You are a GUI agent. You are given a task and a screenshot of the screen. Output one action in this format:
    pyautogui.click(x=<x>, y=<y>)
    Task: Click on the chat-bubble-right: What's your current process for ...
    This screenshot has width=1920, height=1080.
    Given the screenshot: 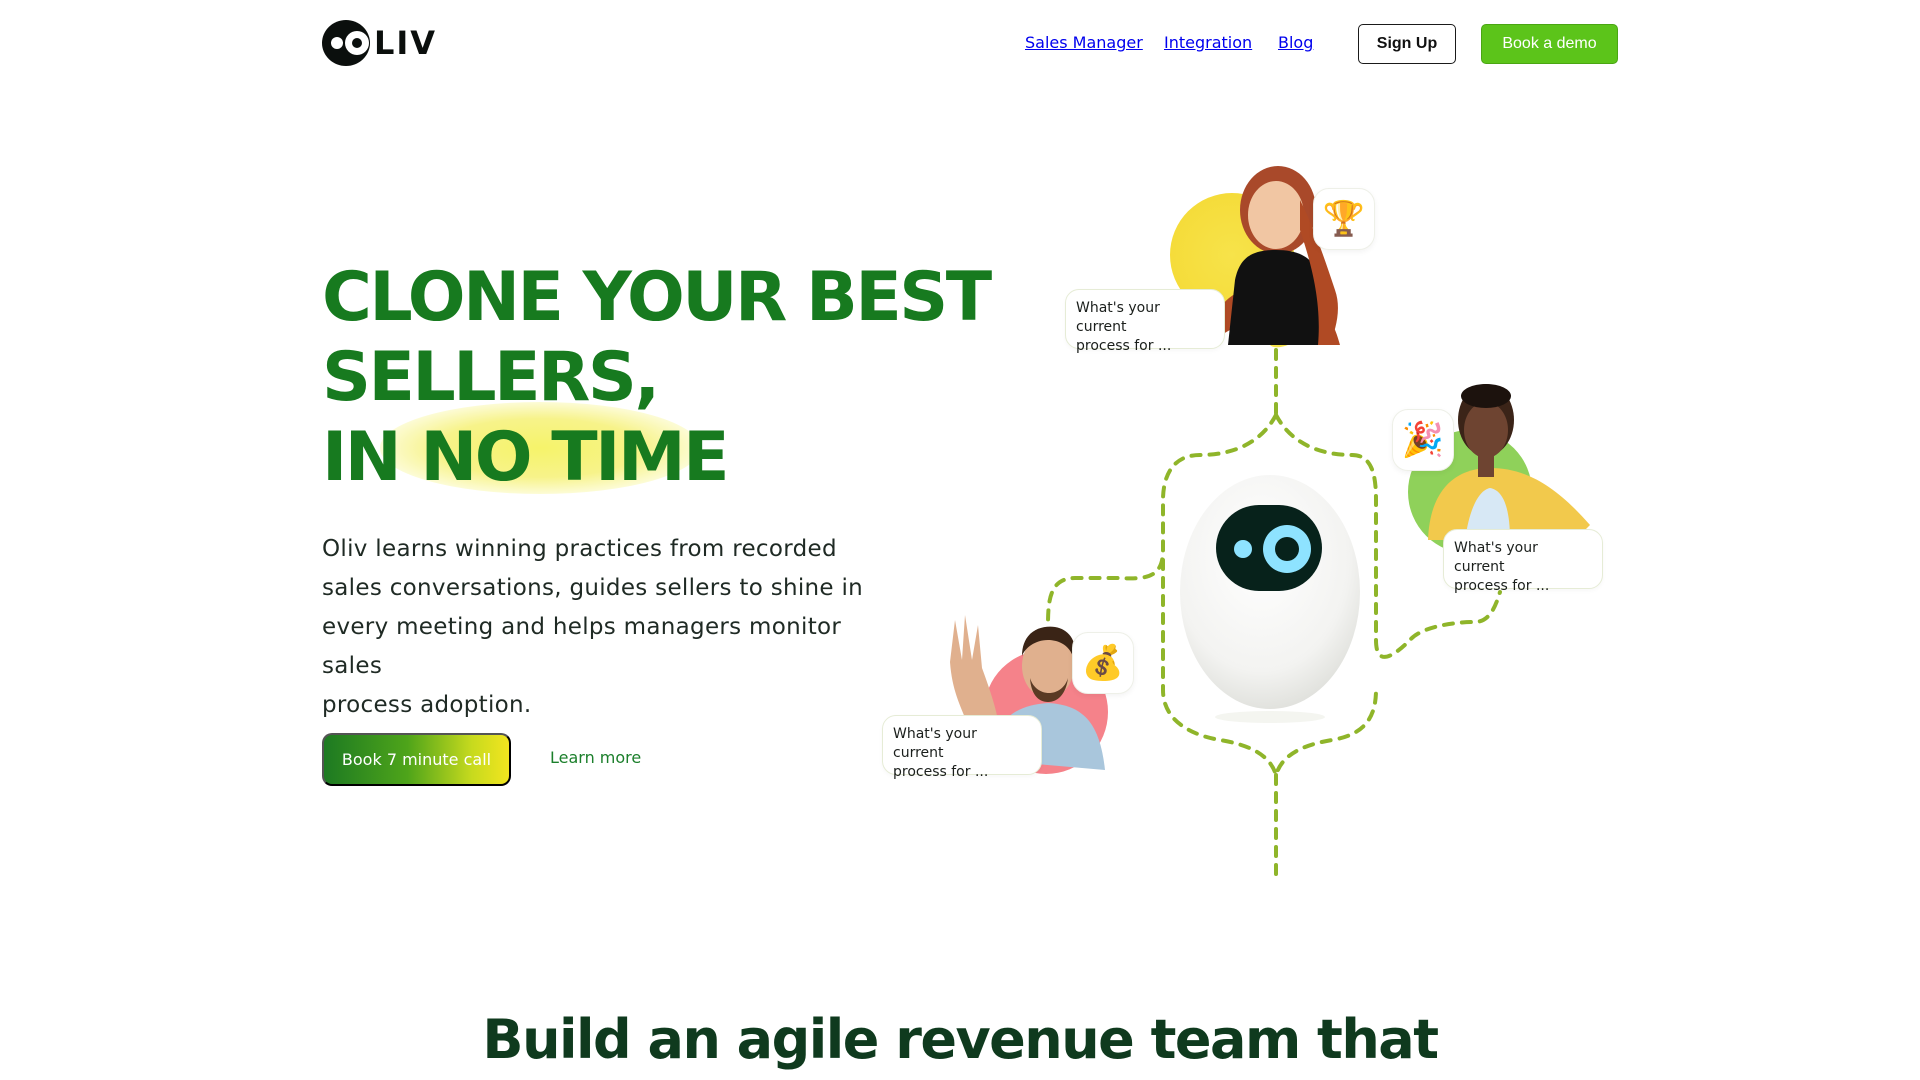 What is the action you would take?
    pyautogui.click(x=1523, y=561)
    